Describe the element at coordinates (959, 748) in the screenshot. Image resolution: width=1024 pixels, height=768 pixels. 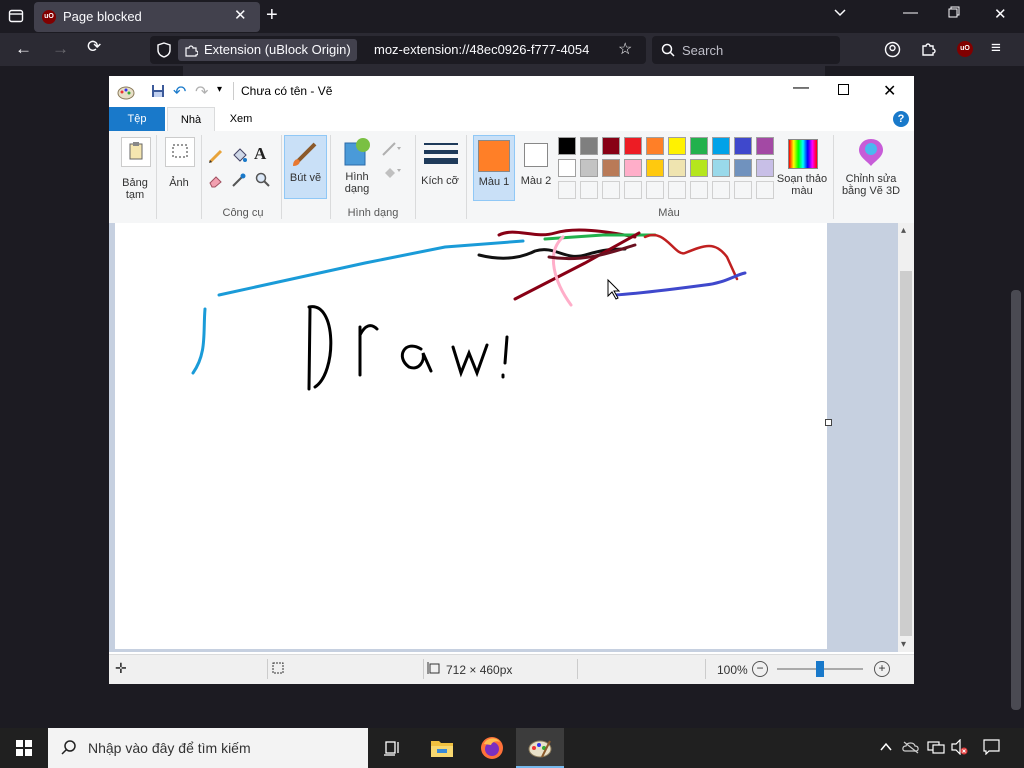
I see `volume-muted-icon` at that location.